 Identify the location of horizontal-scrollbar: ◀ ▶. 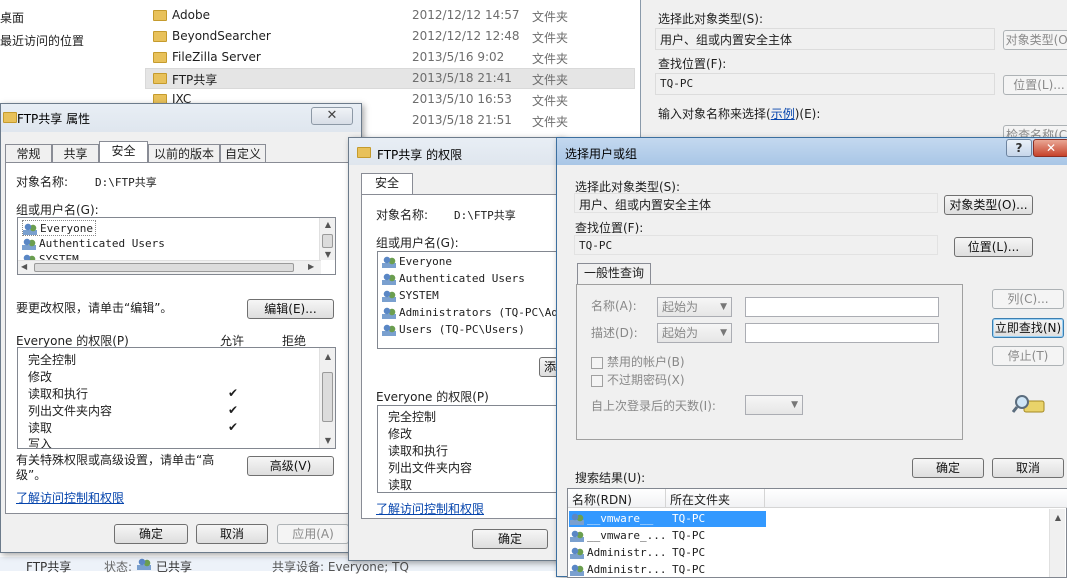
(169, 267).